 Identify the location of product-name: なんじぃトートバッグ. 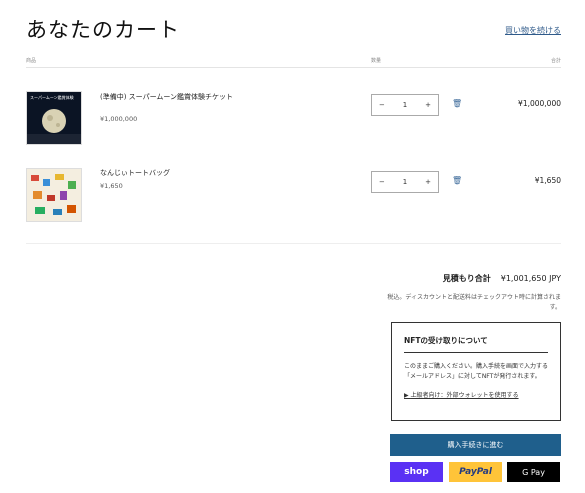
(175, 173).